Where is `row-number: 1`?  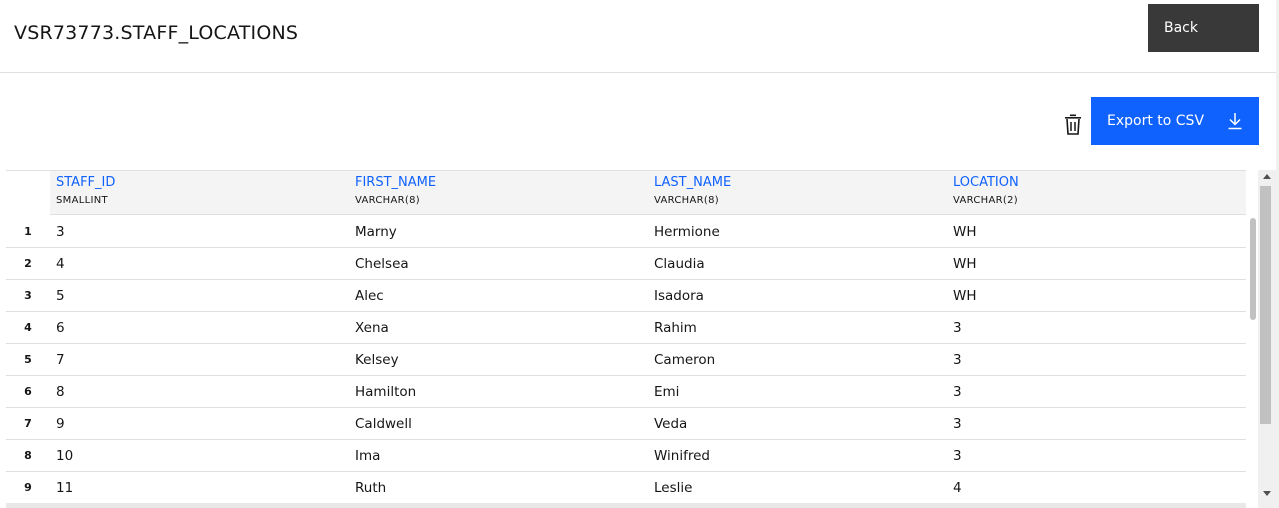 row-number: 1 is located at coordinates (28, 231).